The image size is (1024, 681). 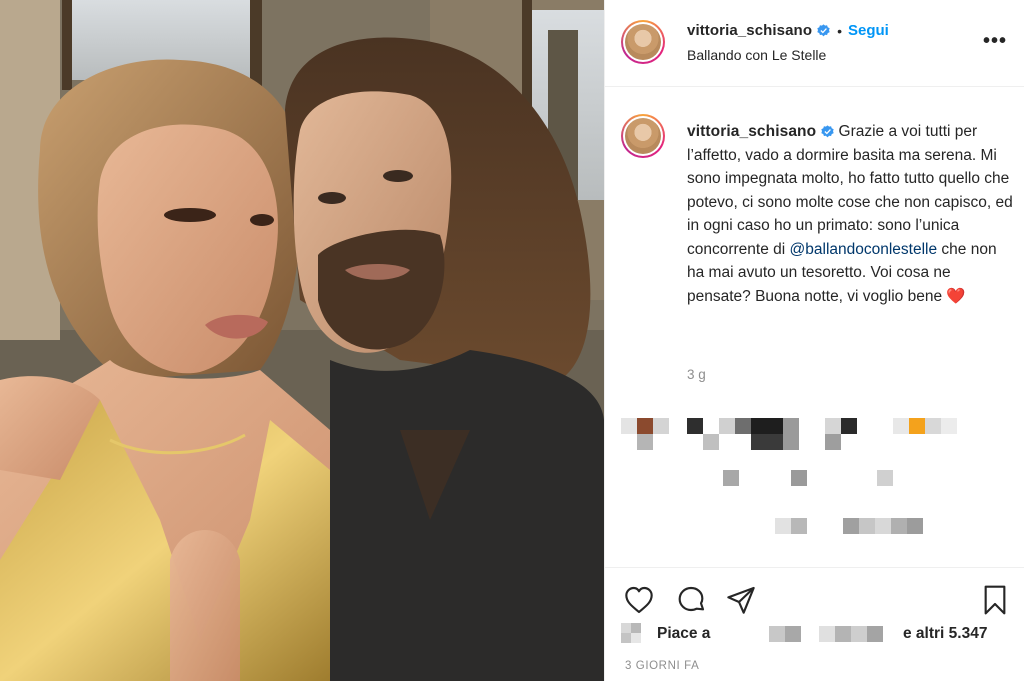 I want to click on mention-link: @ballandoconlestelle, so click(x=864, y=249).